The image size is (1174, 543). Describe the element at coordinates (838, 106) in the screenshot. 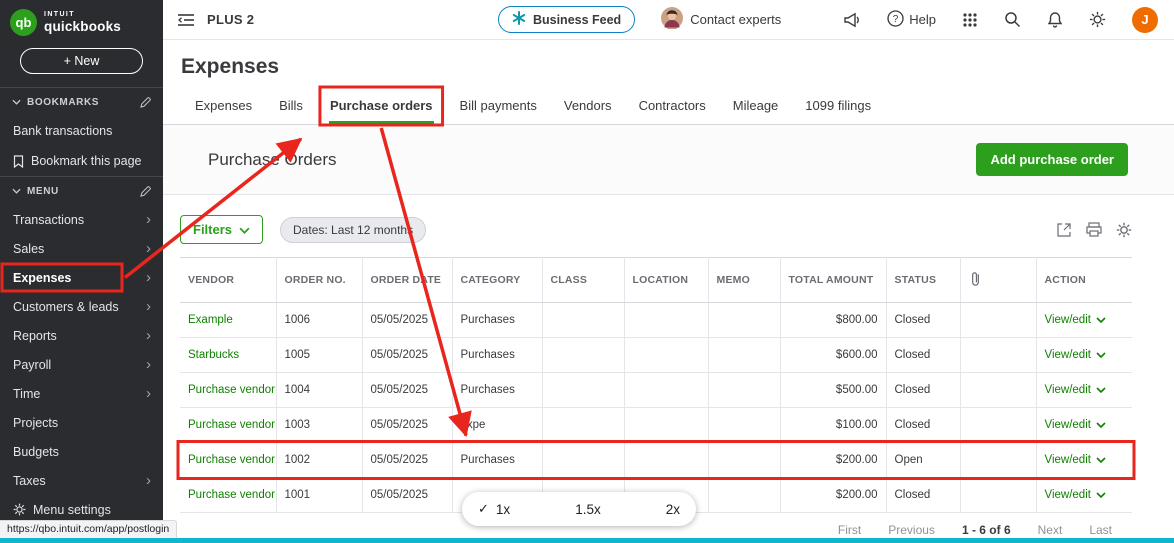

I see `tab-1099-filings: 1099 filings` at that location.